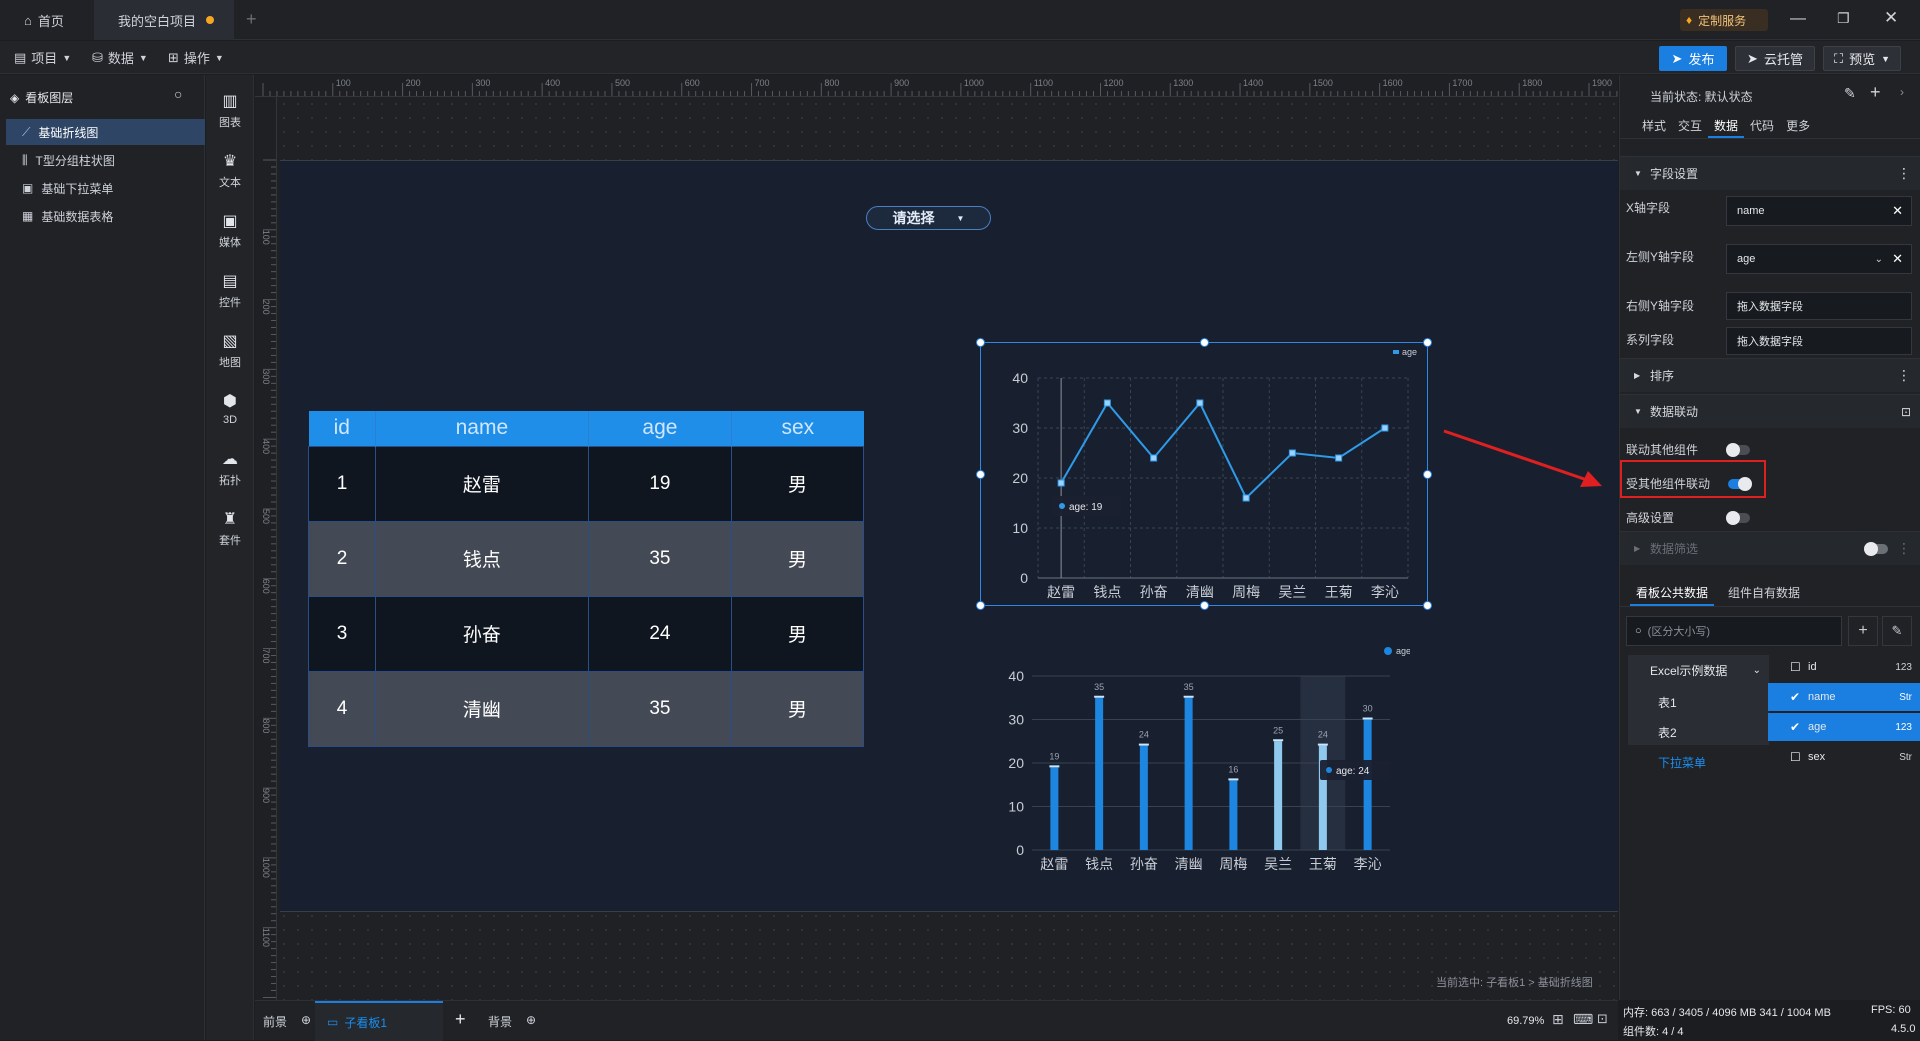  I want to click on edit-state-icon: ✎, so click(1850, 93).